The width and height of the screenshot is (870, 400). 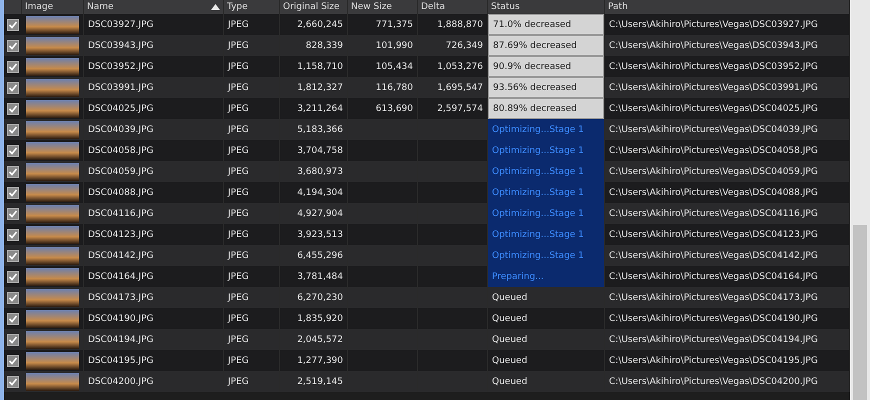 I want to click on status-cell: 93.56% decreased, so click(x=546, y=87).